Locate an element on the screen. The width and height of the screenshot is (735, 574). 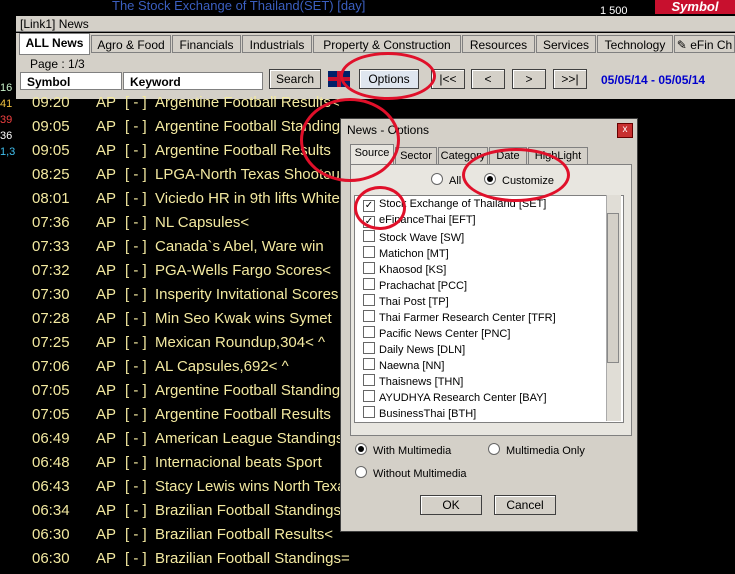
multimedia-only-label: Multimedia Only is located at coordinates (545, 451).